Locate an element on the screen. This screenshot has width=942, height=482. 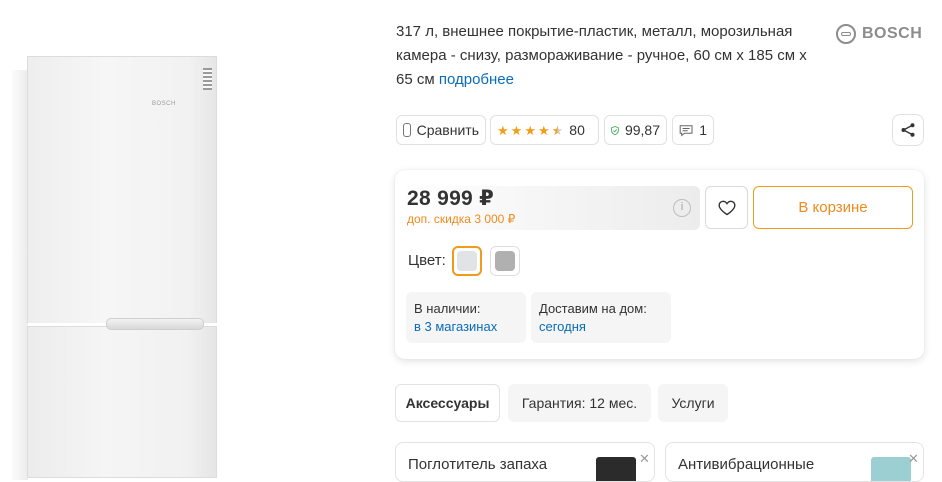
energy-label is located at coordinates (207, 79).